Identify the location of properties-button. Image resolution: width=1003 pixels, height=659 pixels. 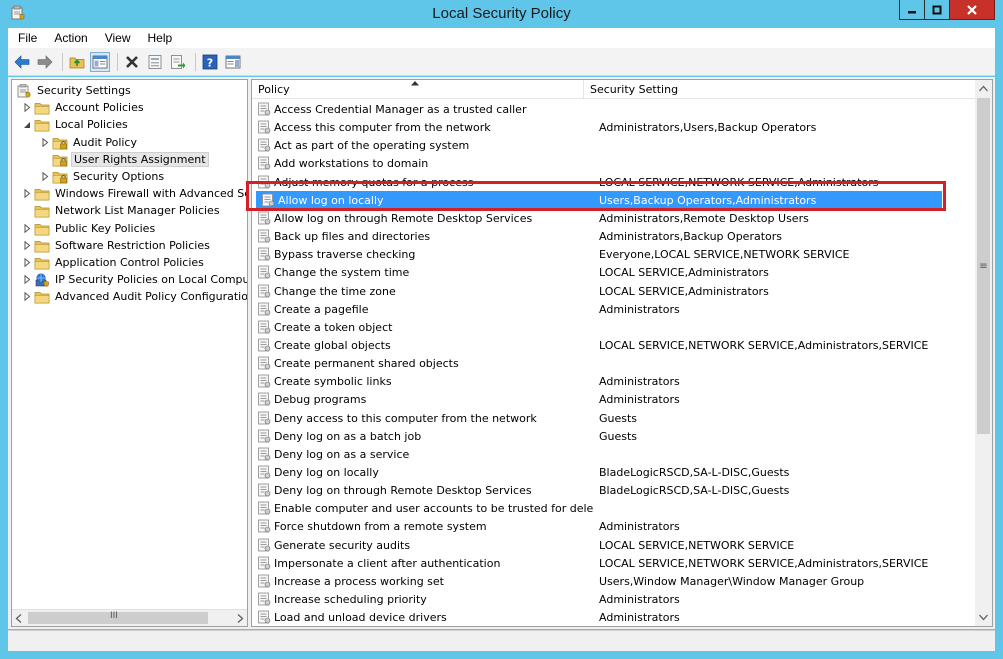
(155, 62).